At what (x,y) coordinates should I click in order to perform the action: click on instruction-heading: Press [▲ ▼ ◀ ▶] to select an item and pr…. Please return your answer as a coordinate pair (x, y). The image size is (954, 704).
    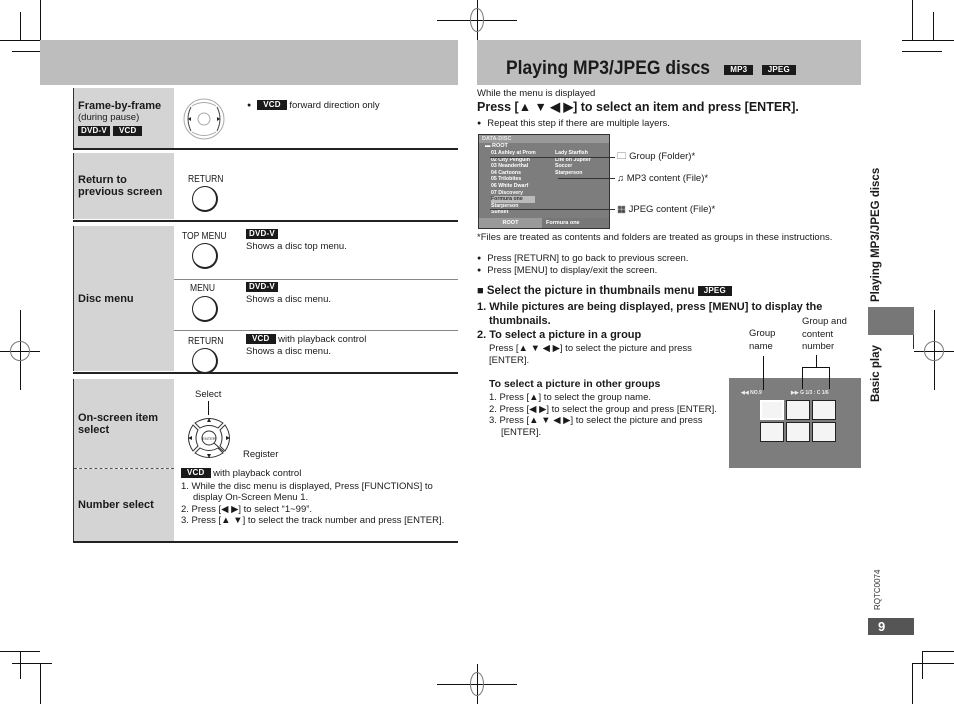
    Looking at the image, I should click on (638, 107).